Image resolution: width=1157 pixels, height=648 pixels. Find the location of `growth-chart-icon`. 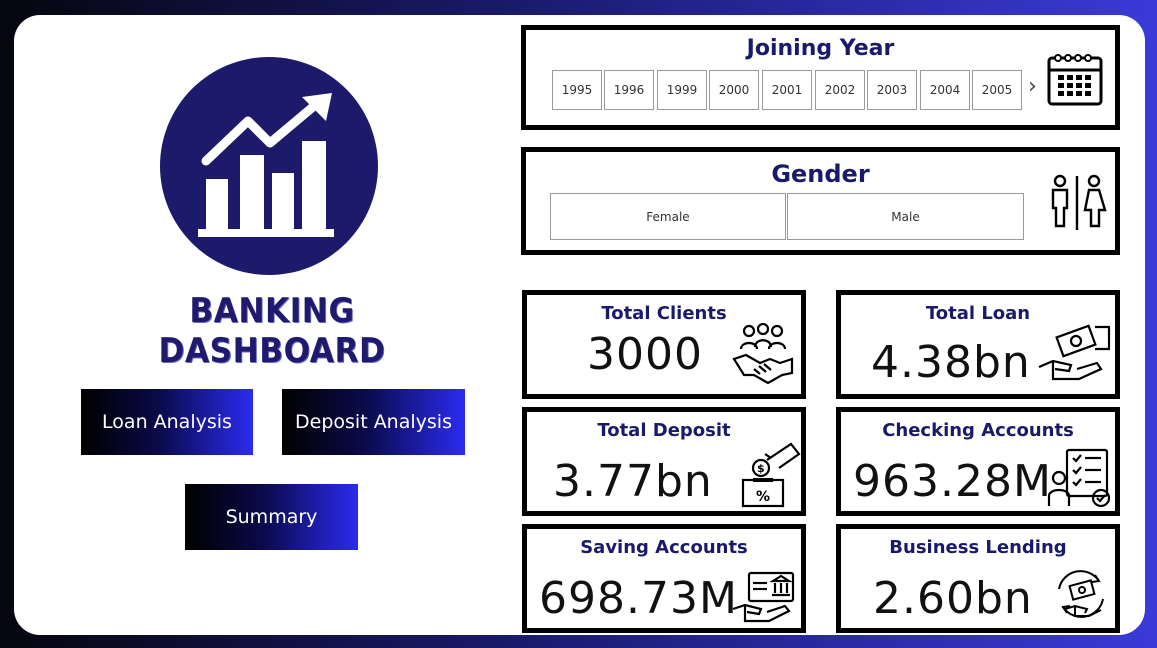

growth-chart-icon is located at coordinates (266, 165).